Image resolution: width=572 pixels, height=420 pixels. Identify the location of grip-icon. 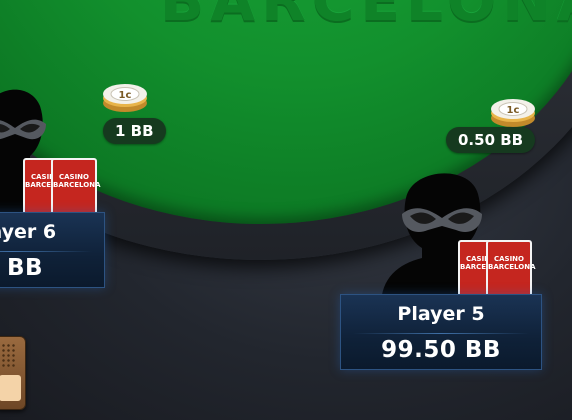
(8, 356).